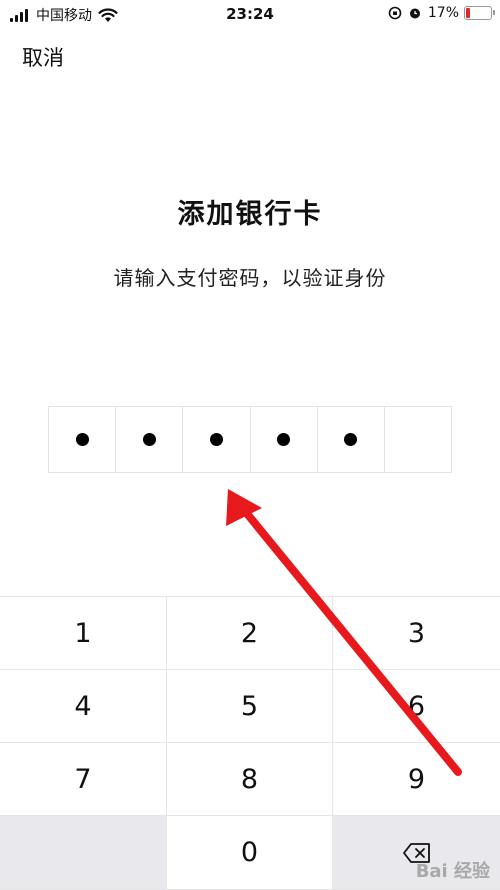 The image size is (500, 890). What do you see at coordinates (452, 871) in the screenshot?
I see `watermark: Bai 经验` at bounding box center [452, 871].